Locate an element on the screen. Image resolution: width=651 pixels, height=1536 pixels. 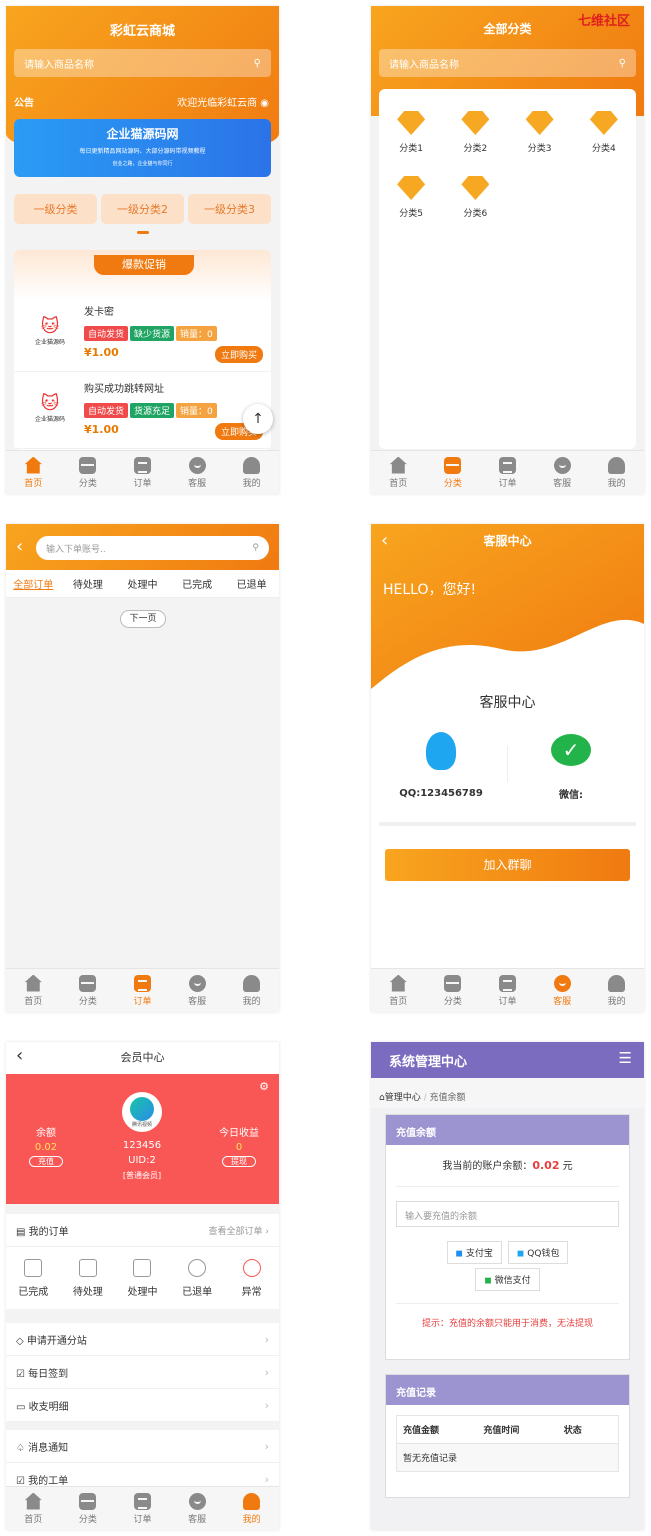
product-item: 🐱 企业猫源码 发卡密 自动发货 缺少货源 销量：0 ¥1.00 立即购买 is located at coordinates (142, 333).